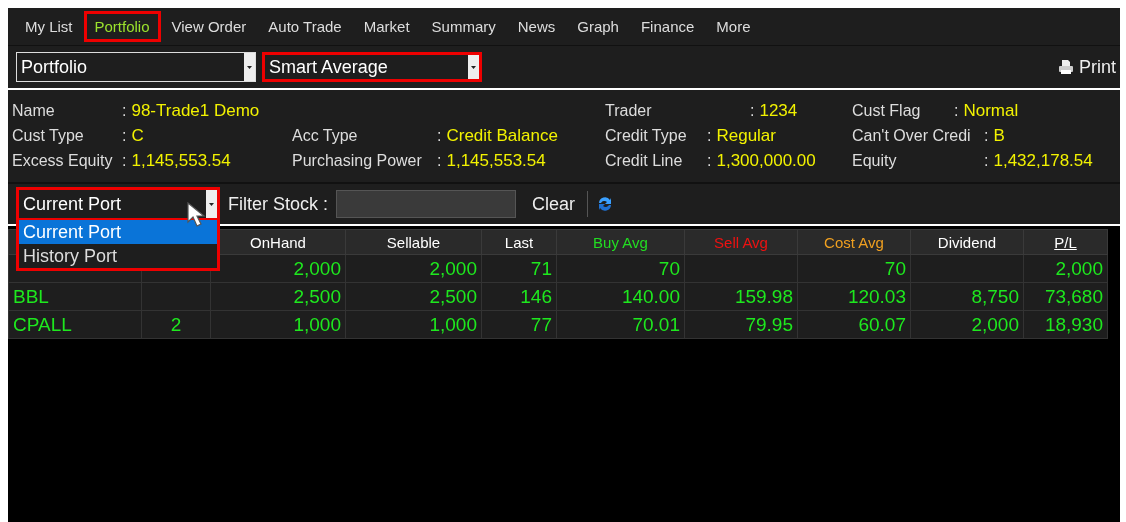  What do you see at coordinates (463, 26) in the screenshot?
I see `tab: Summary` at bounding box center [463, 26].